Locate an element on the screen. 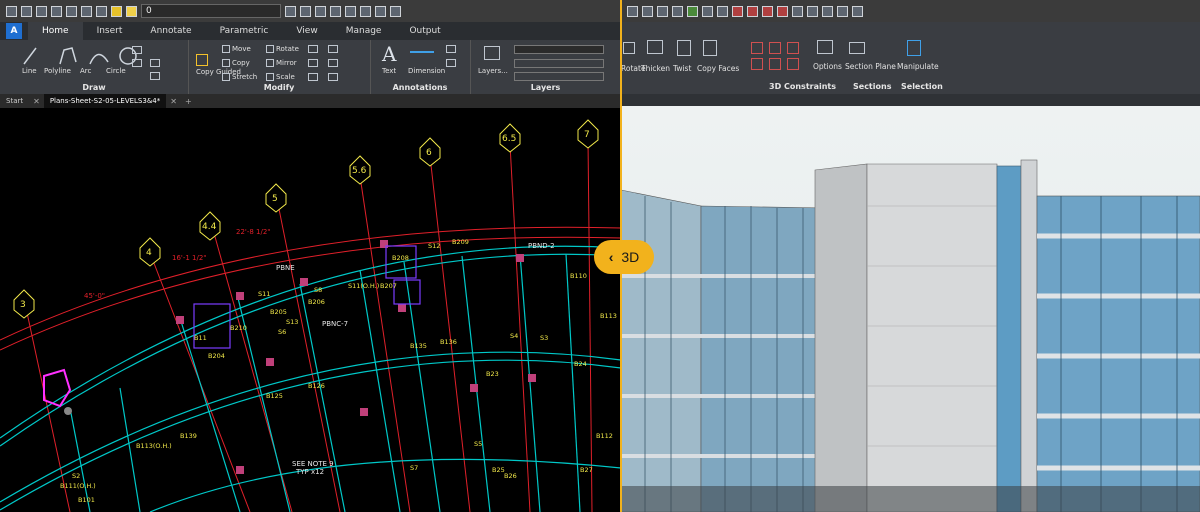  tab-manage: Manage is located at coordinates (364, 31).